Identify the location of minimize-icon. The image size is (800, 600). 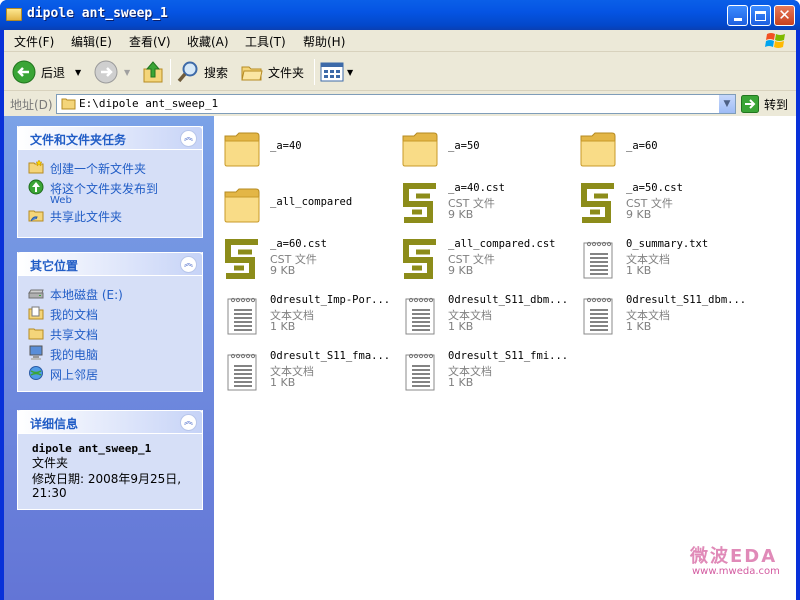
(737, 19).